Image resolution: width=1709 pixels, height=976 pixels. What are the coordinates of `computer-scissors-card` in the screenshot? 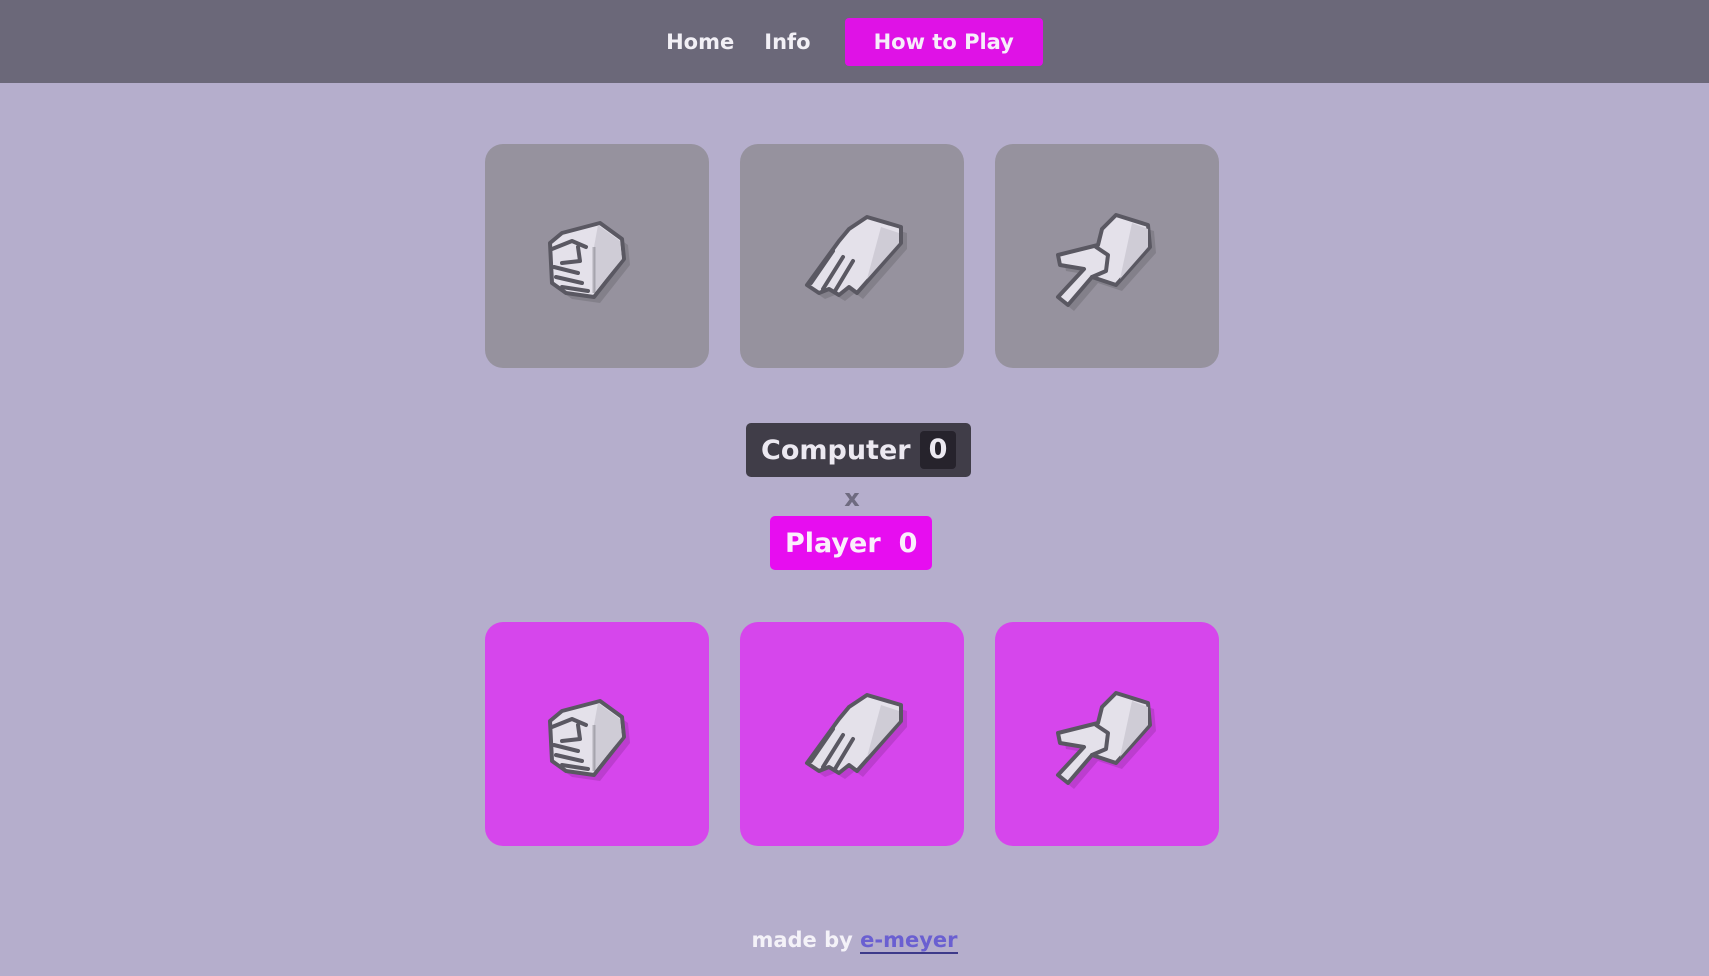 It's located at (1107, 256).